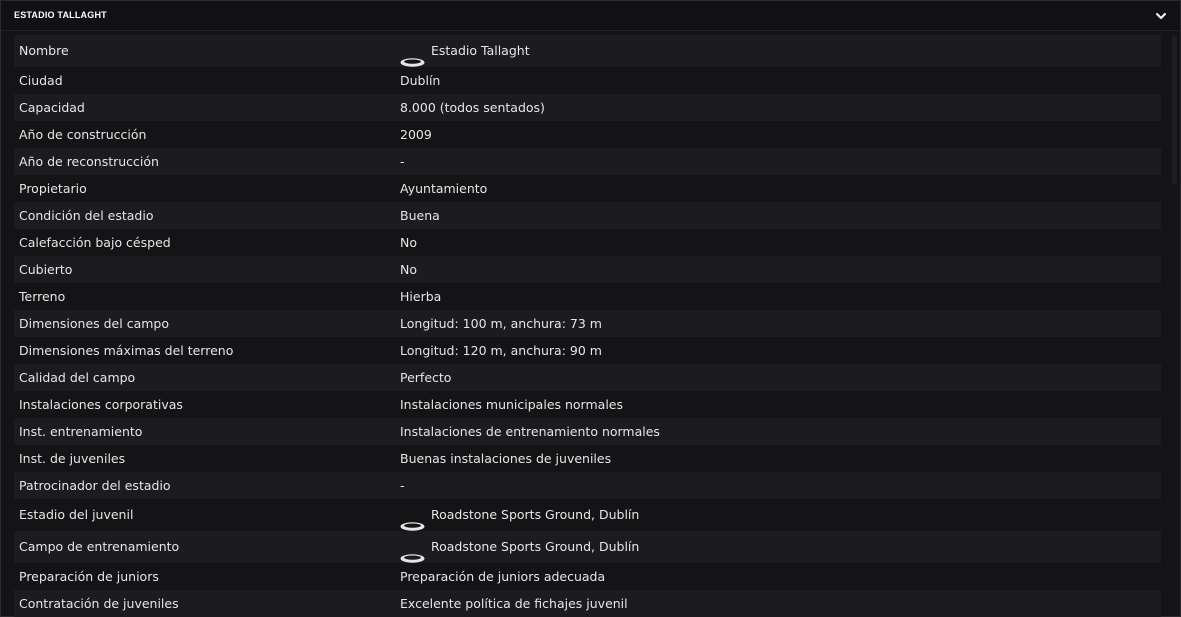 Image resolution: width=1181 pixels, height=617 pixels. What do you see at coordinates (1161, 15) in the screenshot?
I see `chevron-down-icon` at bounding box center [1161, 15].